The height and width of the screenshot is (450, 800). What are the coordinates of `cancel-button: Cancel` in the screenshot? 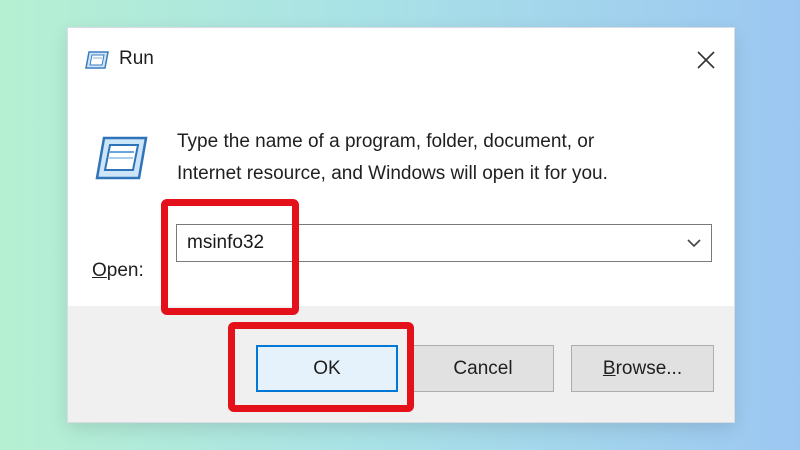 It's located at (483, 368).